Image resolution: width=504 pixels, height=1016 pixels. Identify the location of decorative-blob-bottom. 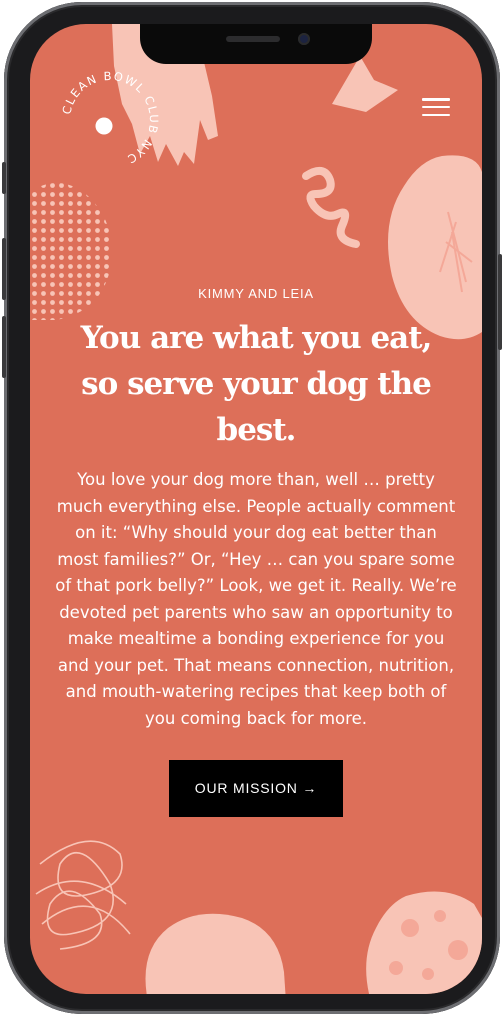
(215, 953).